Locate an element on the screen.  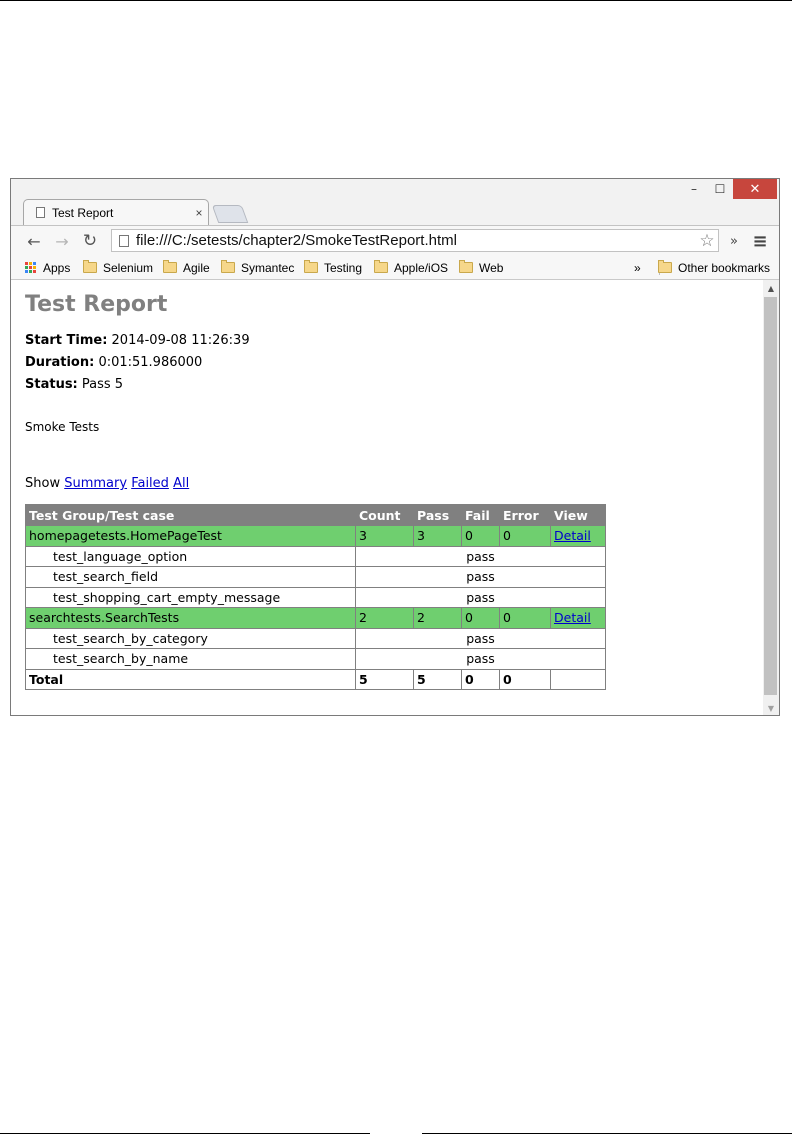
tab-test-report: Test Report × is located at coordinates (116, 212).